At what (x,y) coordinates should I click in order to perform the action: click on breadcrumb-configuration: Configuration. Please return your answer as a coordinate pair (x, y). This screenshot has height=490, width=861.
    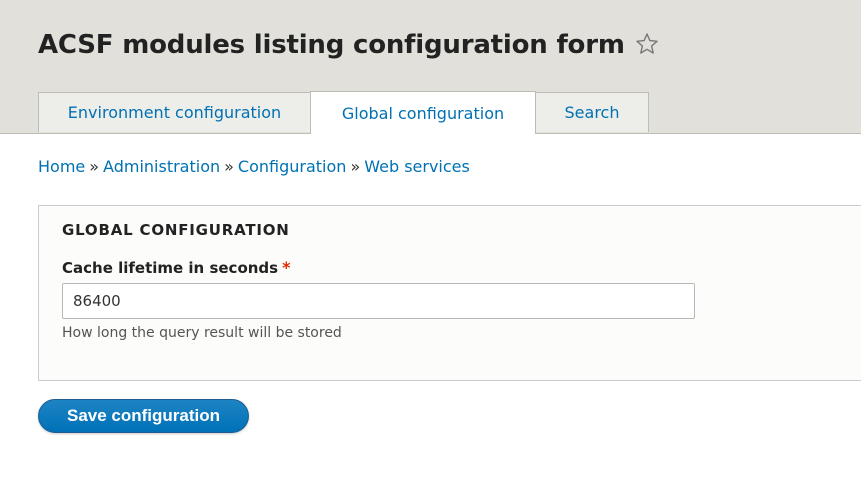
    Looking at the image, I should click on (292, 166).